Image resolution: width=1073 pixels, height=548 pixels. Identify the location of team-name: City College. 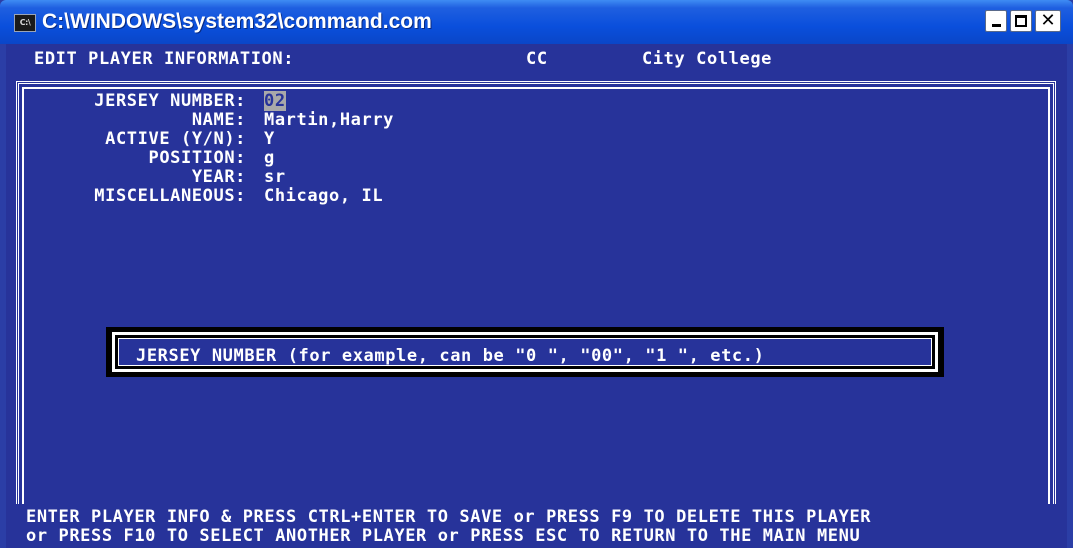
(707, 59).